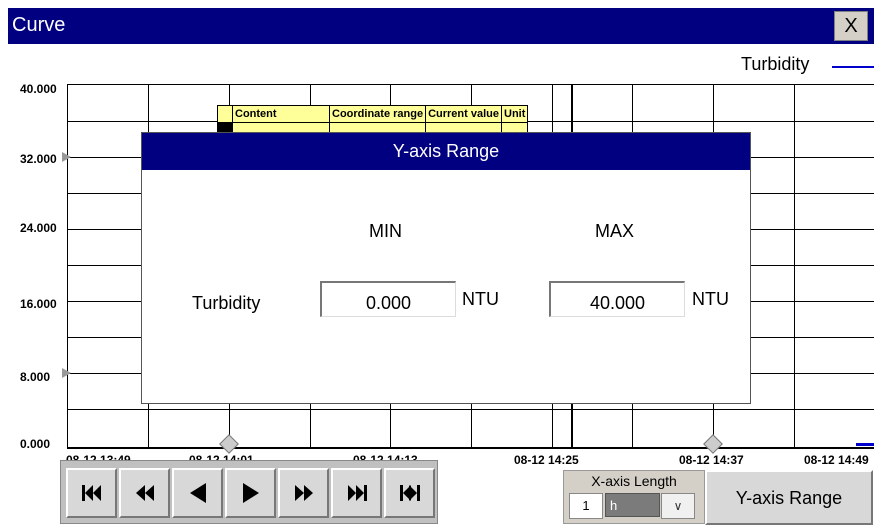  What do you see at coordinates (711, 460) in the screenshot?
I see `x-tick-label: 08-12 14:37` at bounding box center [711, 460].